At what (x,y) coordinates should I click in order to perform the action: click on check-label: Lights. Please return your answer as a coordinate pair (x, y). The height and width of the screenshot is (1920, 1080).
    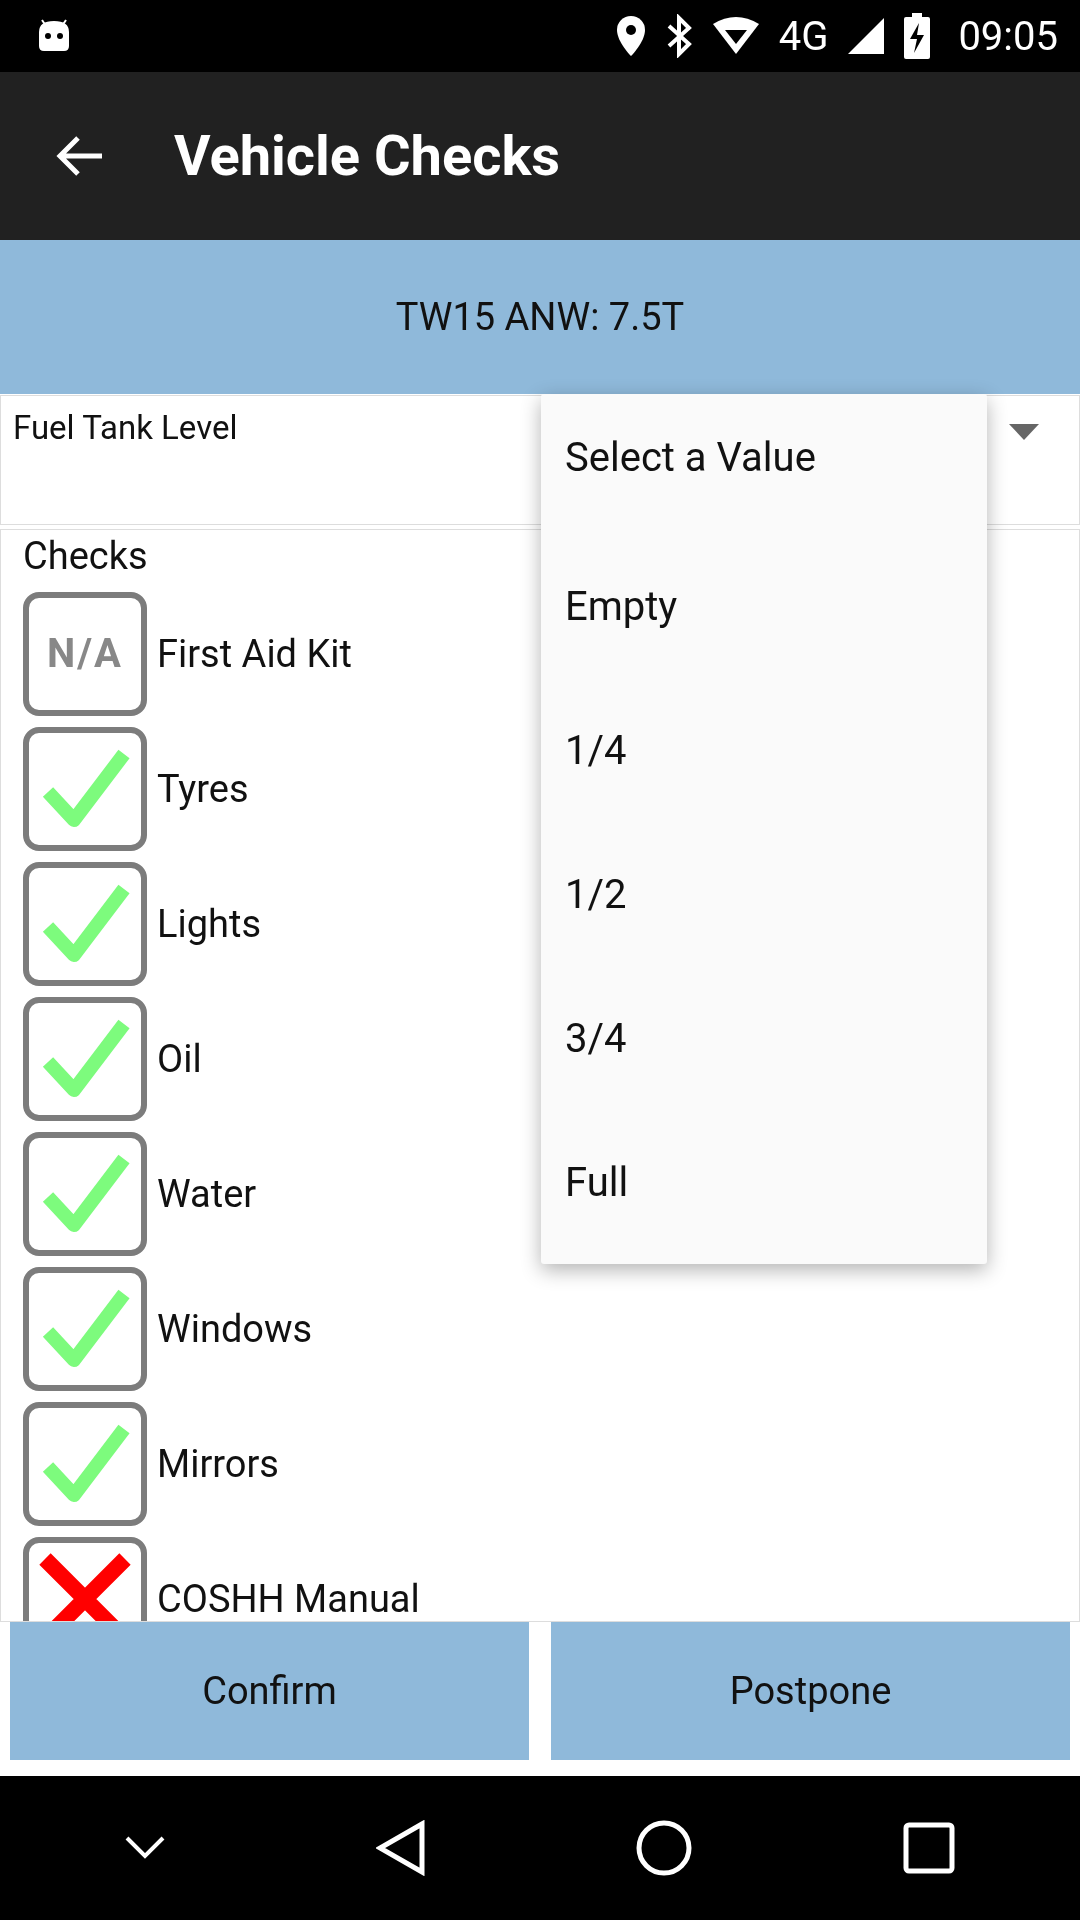
    Looking at the image, I should click on (209, 923).